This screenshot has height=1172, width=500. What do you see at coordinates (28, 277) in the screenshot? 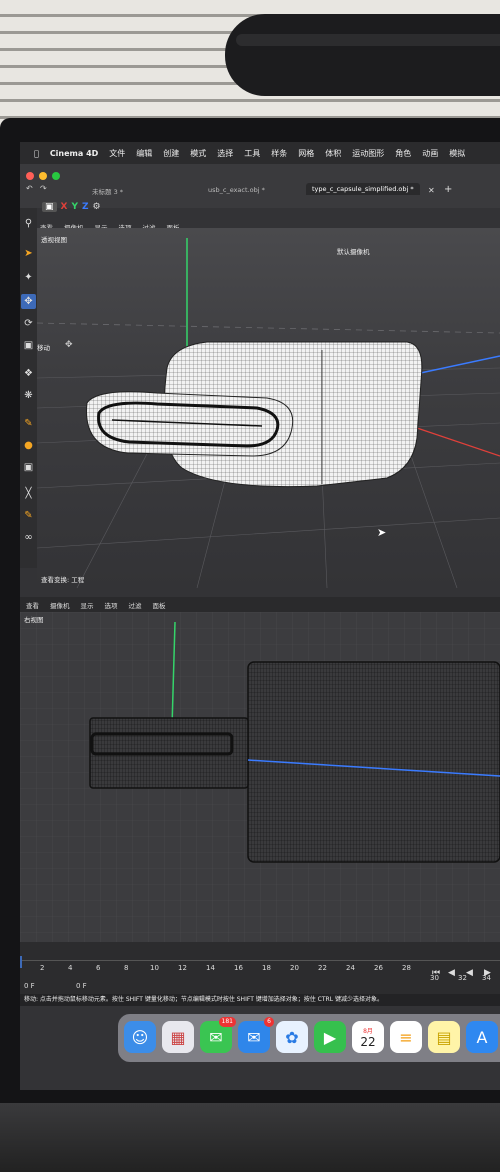
I see `live-select-icon: ✦` at bounding box center [28, 277].